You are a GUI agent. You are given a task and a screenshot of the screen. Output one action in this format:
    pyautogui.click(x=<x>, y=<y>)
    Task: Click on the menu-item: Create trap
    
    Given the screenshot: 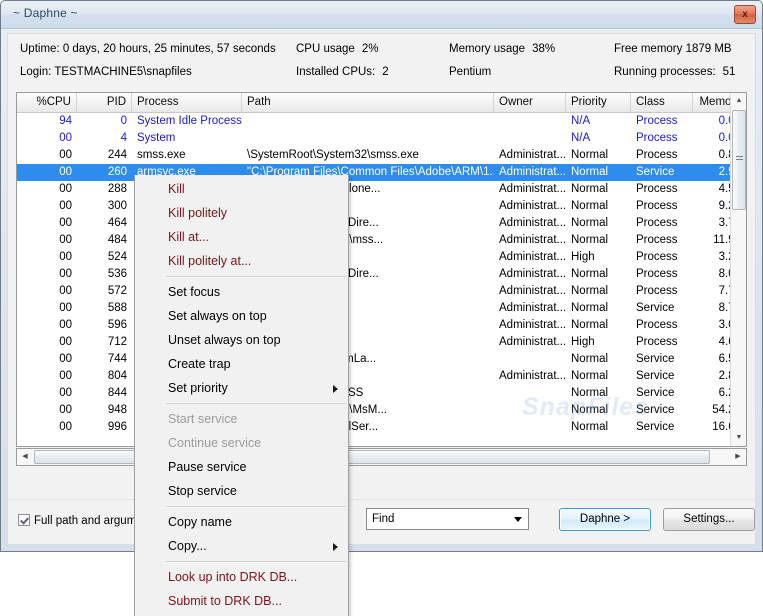 What is the action you would take?
    pyautogui.click(x=241, y=364)
    